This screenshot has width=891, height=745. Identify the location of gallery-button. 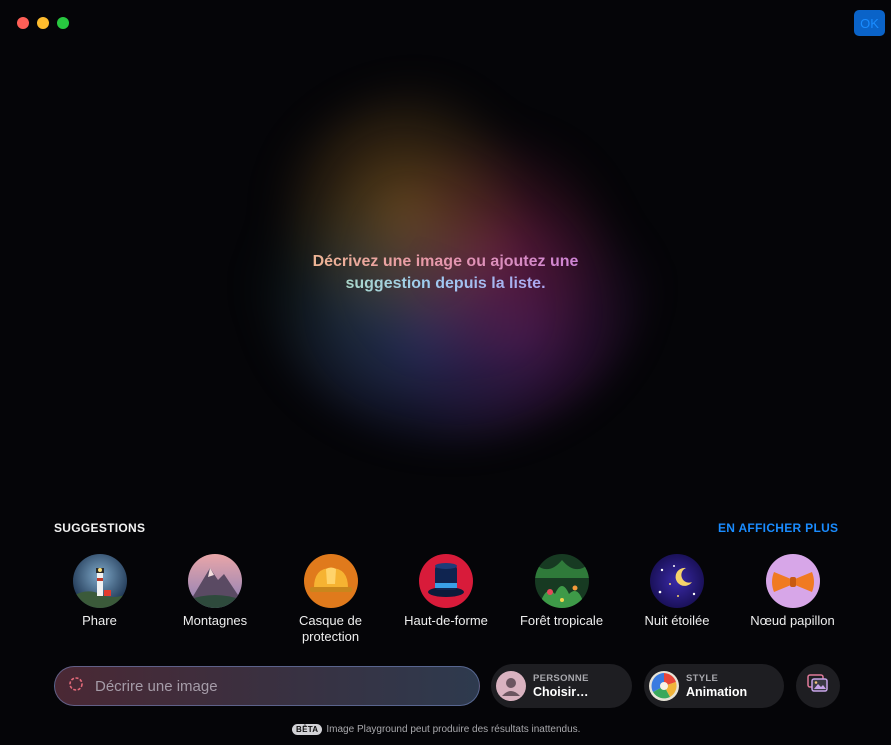
(818, 686).